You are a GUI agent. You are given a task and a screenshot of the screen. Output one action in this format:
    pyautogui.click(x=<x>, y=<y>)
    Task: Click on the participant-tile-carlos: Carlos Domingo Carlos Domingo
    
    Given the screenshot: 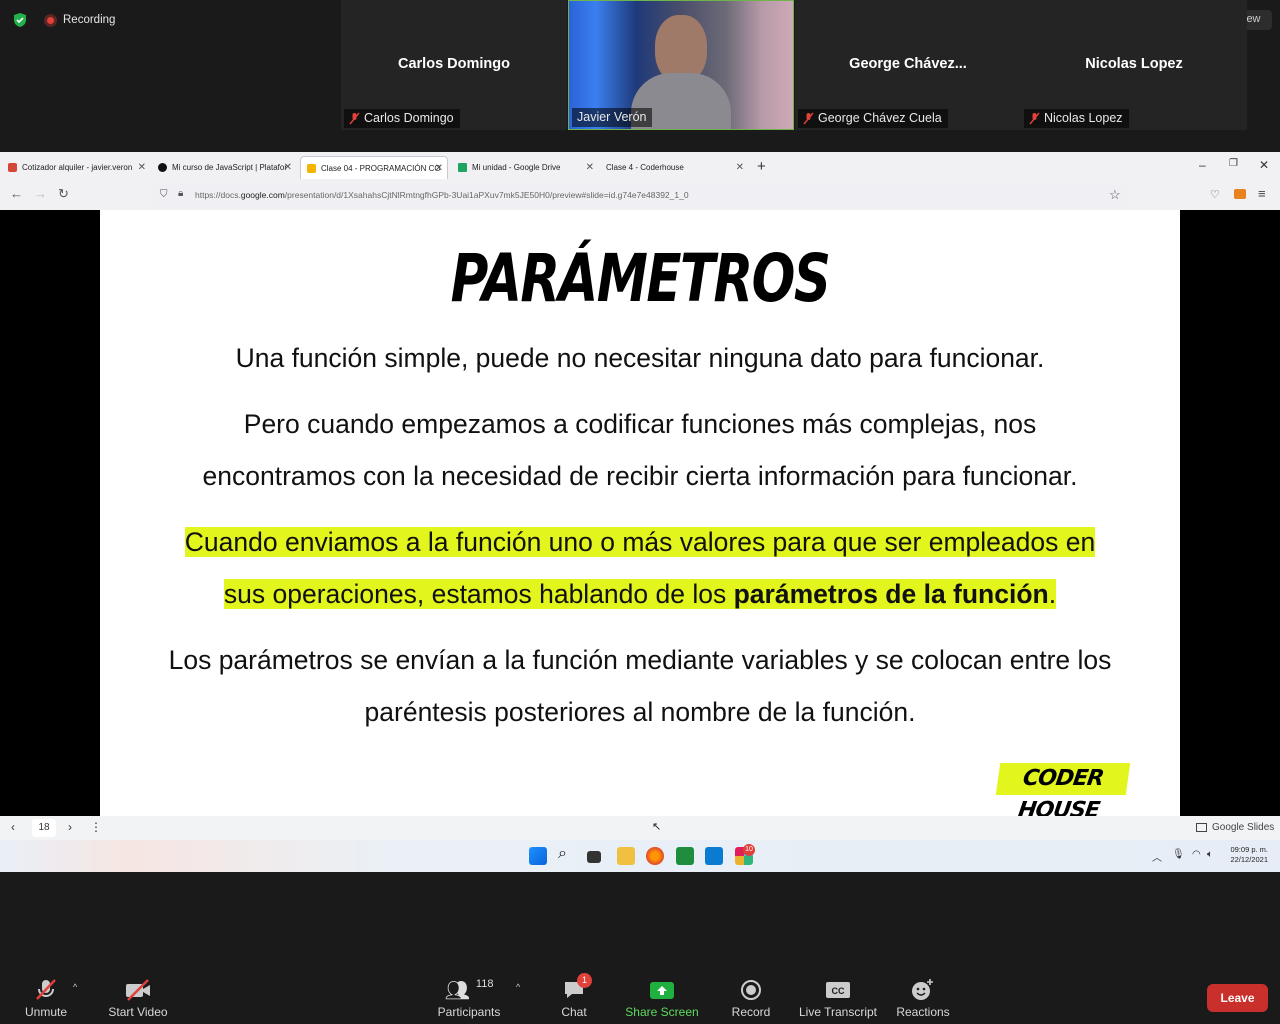 What is the action you would take?
    pyautogui.click(x=454, y=65)
    